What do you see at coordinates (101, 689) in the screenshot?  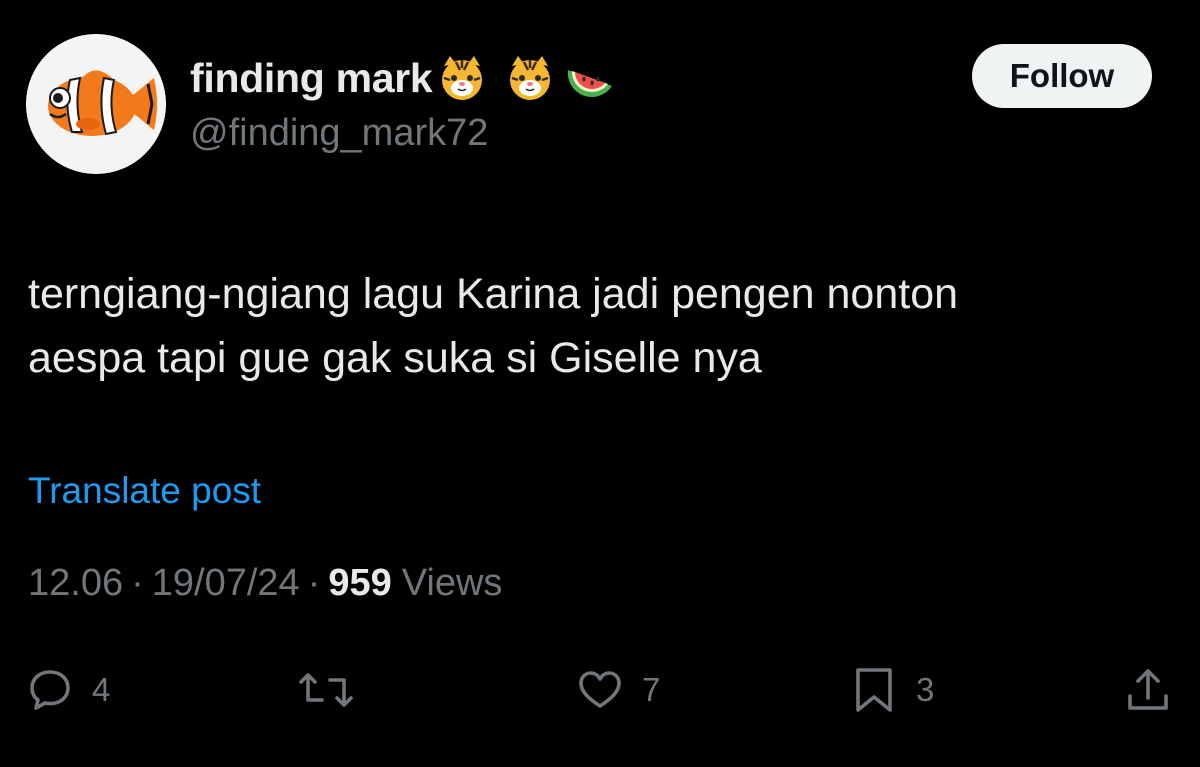 I see `reply-count: 4` at bounding box center [101, 689].